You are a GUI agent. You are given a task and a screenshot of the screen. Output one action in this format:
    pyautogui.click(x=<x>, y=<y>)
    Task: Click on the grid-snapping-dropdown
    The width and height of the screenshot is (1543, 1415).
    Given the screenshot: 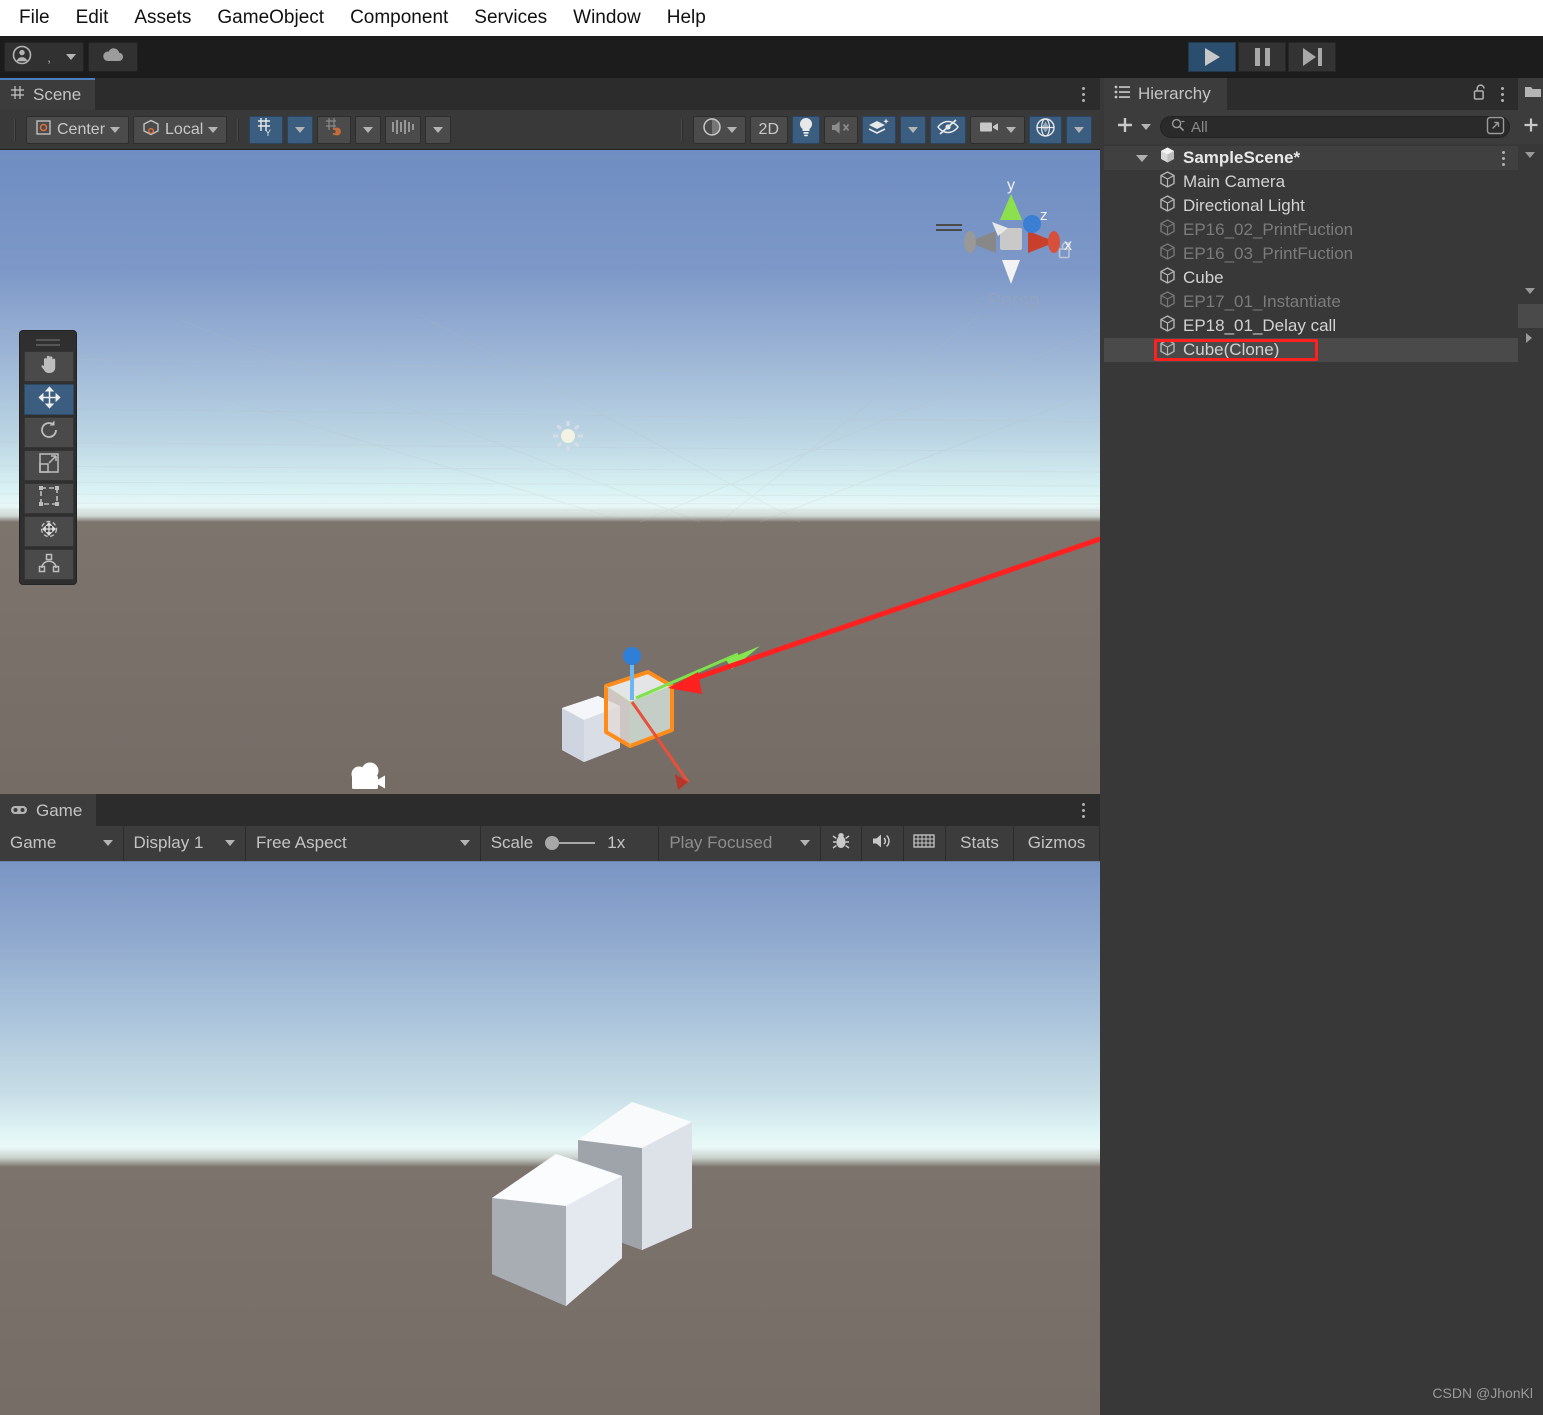 What is the action you would take?
    pyautogui.click(x=368, y=129)
    